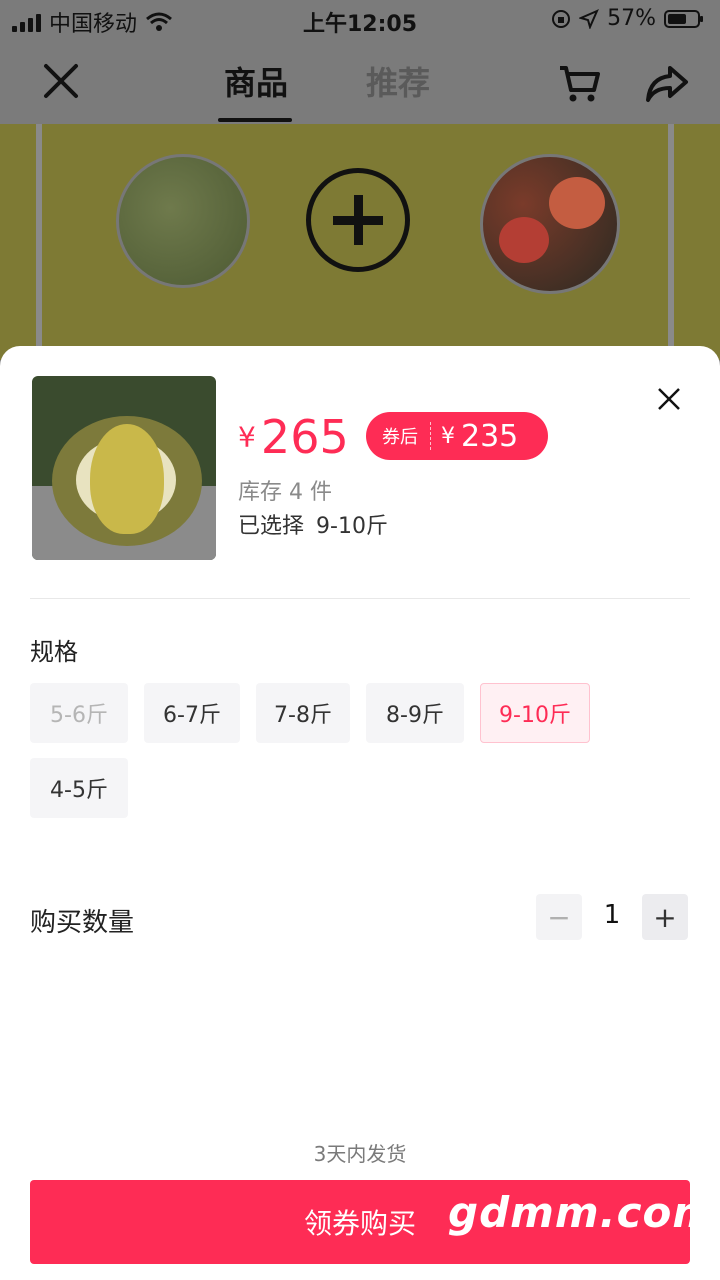 This screenshot has height=1280, width=720. What do you see at coordinates (360, 1154) in the screenshot?
I see `shipping-note: 3天内发货` at bounding box center [360, 1154].